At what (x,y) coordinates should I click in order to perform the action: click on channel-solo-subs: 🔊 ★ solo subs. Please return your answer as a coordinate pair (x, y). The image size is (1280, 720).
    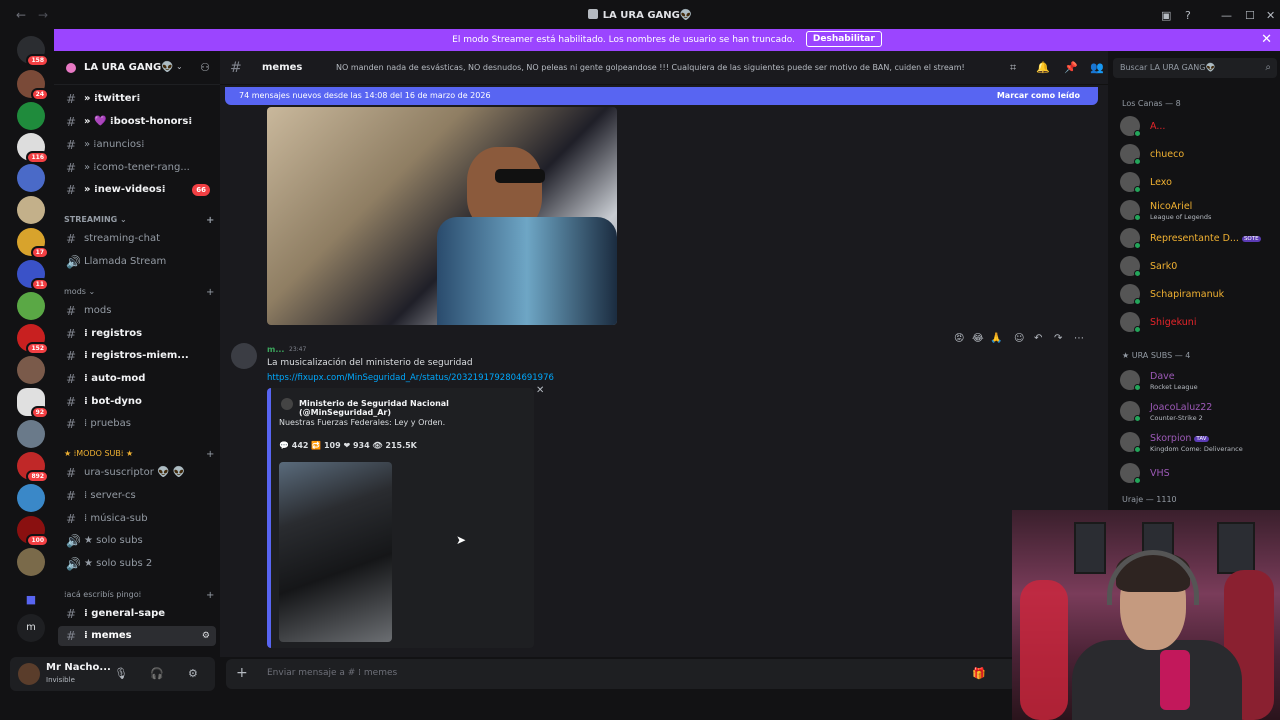
    Looking at the image, I should click on (137, 541).